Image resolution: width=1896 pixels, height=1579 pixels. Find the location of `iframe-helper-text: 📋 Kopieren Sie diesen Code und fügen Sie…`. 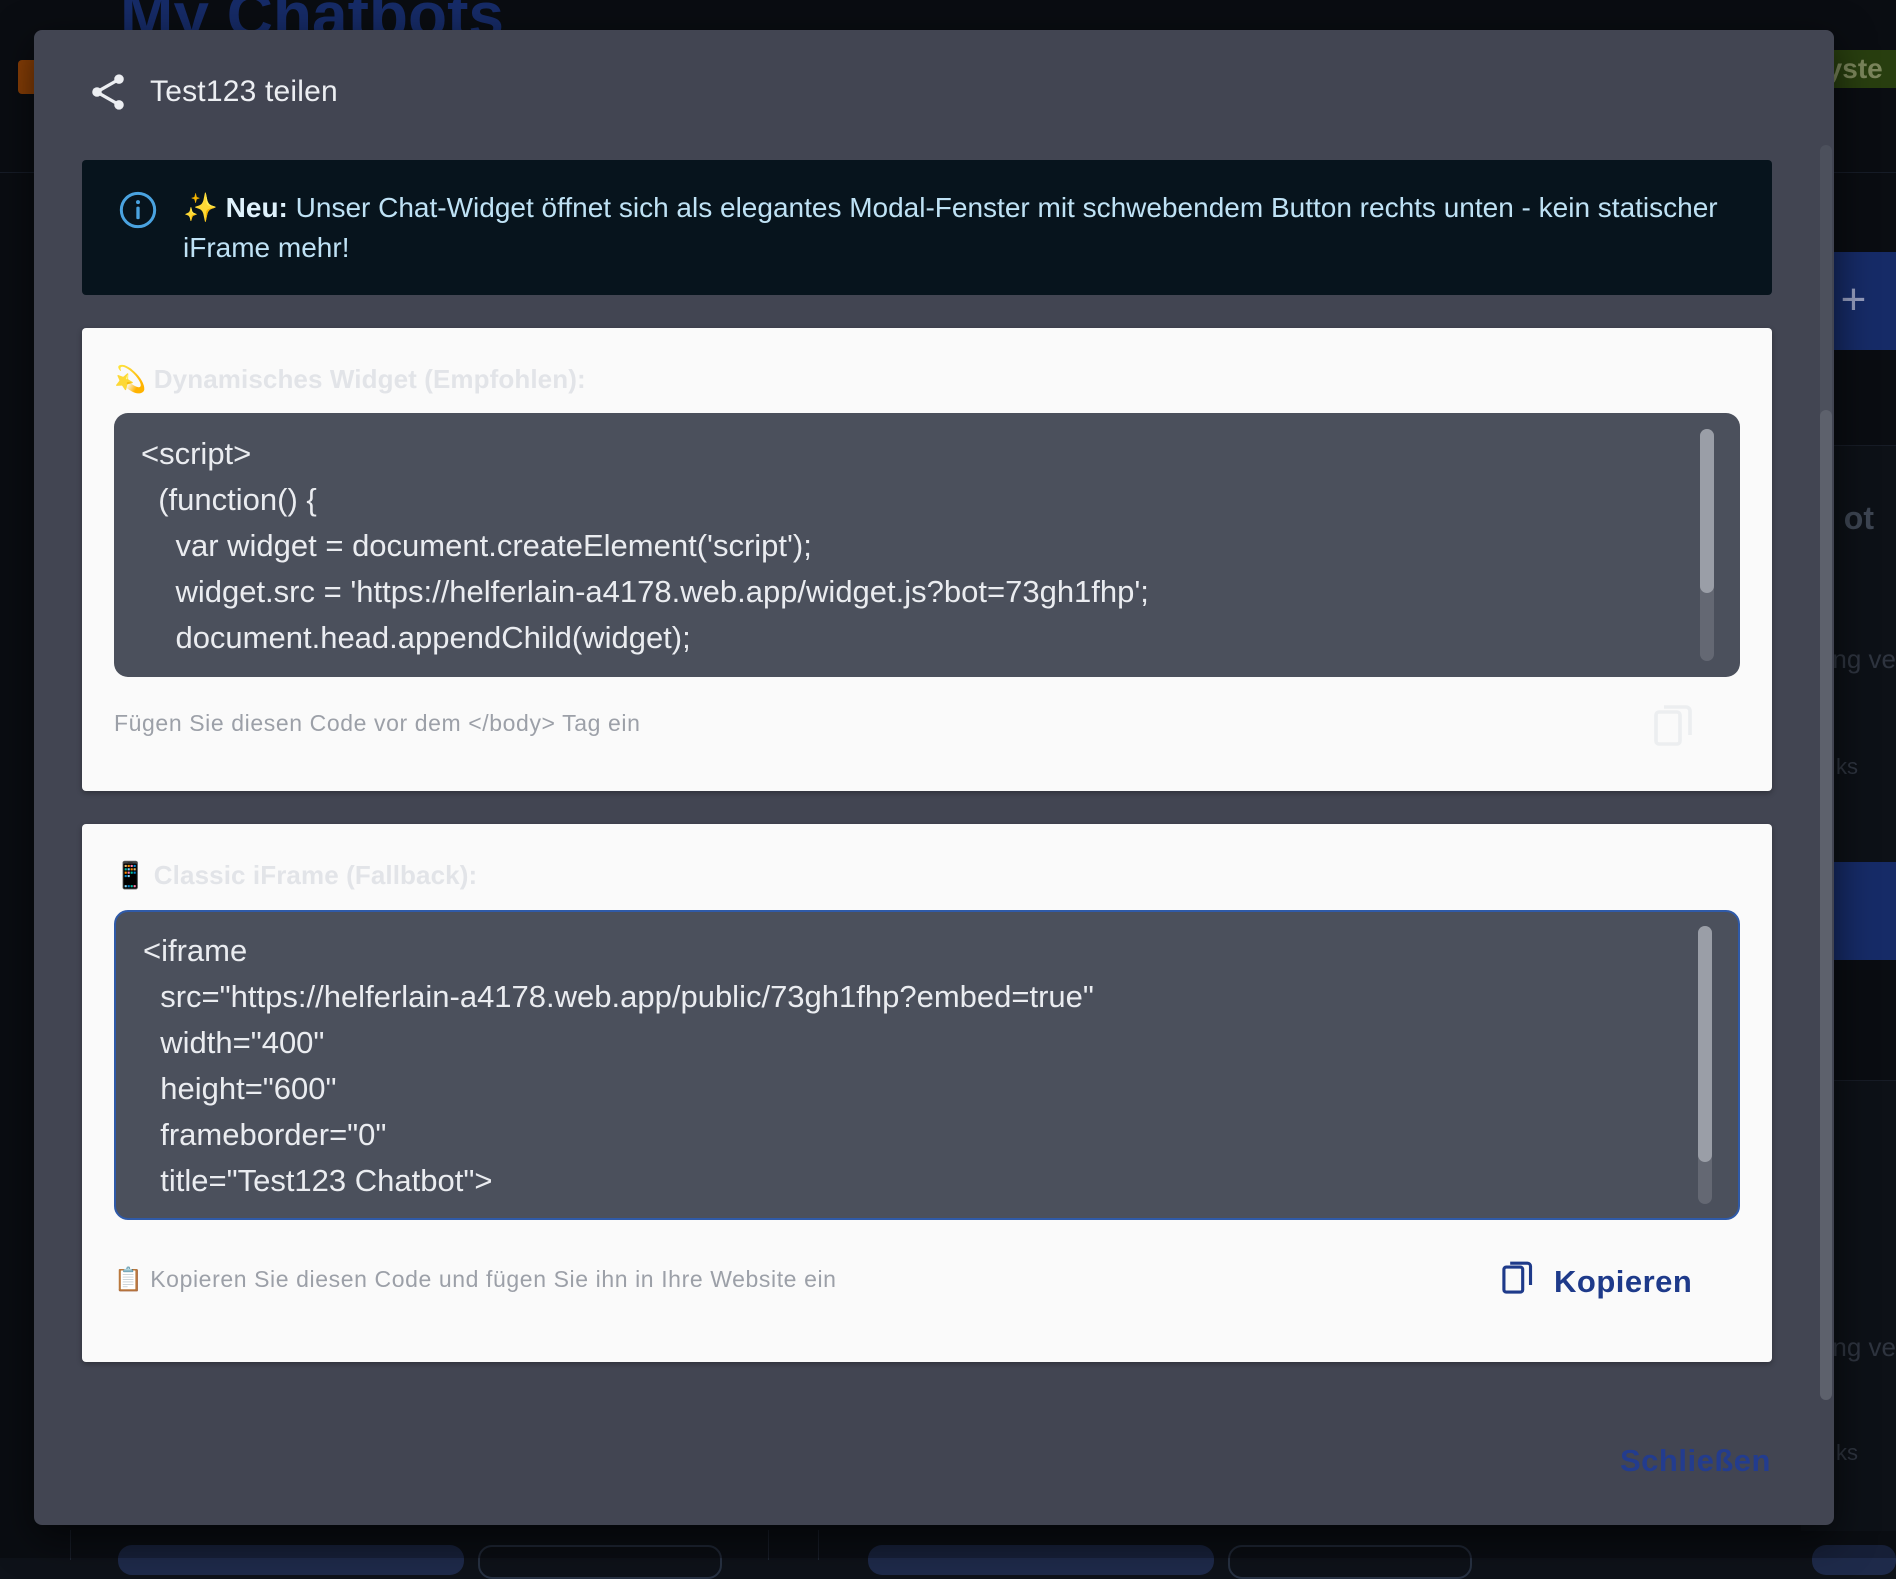

iframe-helper-text: 📋 Kopieren Sie diesen Code und fügen Sie… is located at coordinates (475, 1279).